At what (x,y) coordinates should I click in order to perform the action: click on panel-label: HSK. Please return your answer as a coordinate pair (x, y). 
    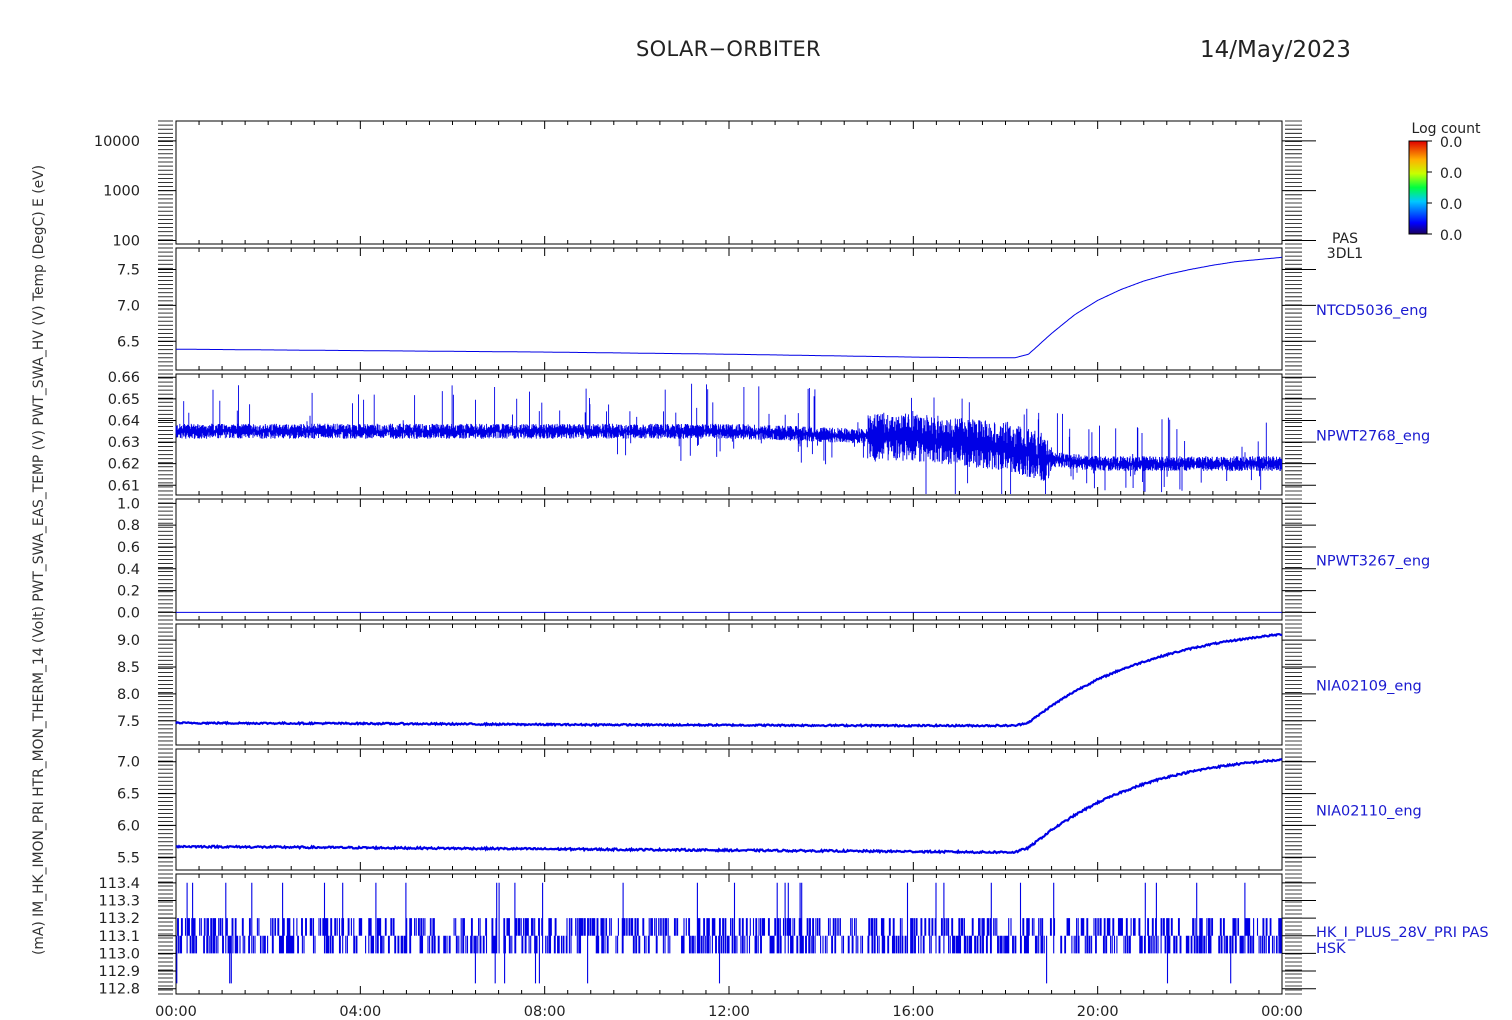
    Looking at the image, I should click on (1331, 949).